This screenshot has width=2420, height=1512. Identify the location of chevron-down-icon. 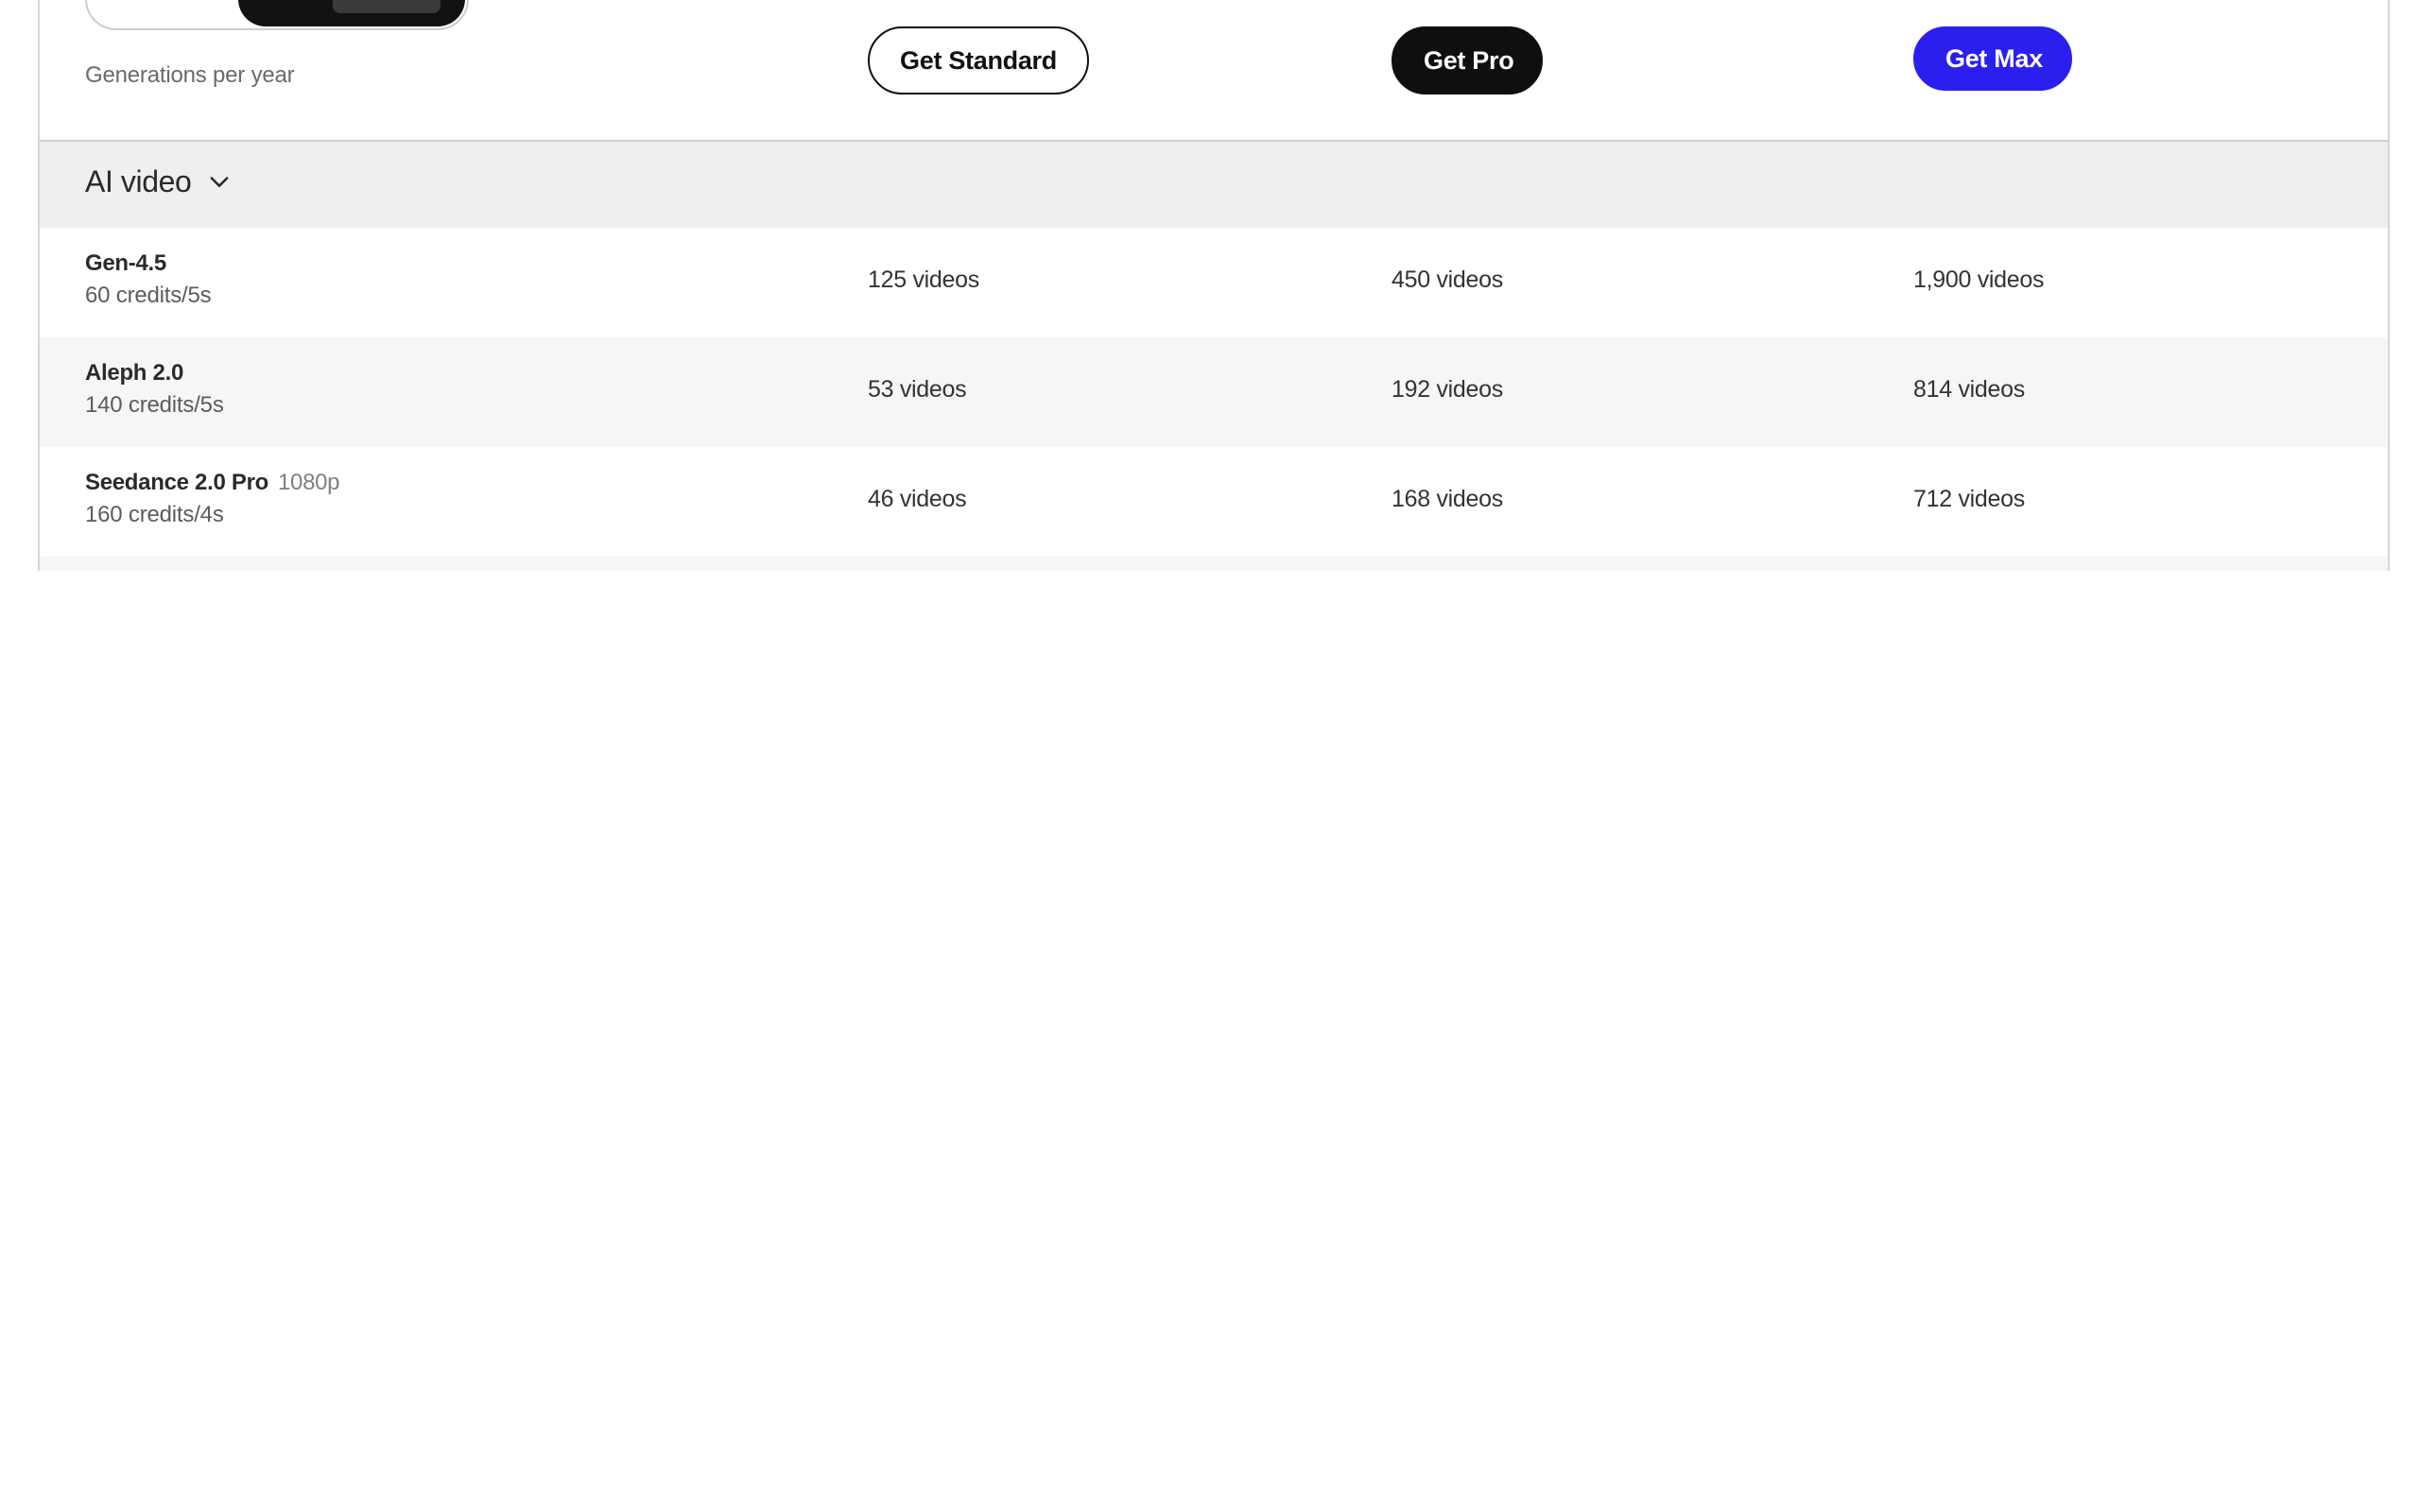
(219, 181).